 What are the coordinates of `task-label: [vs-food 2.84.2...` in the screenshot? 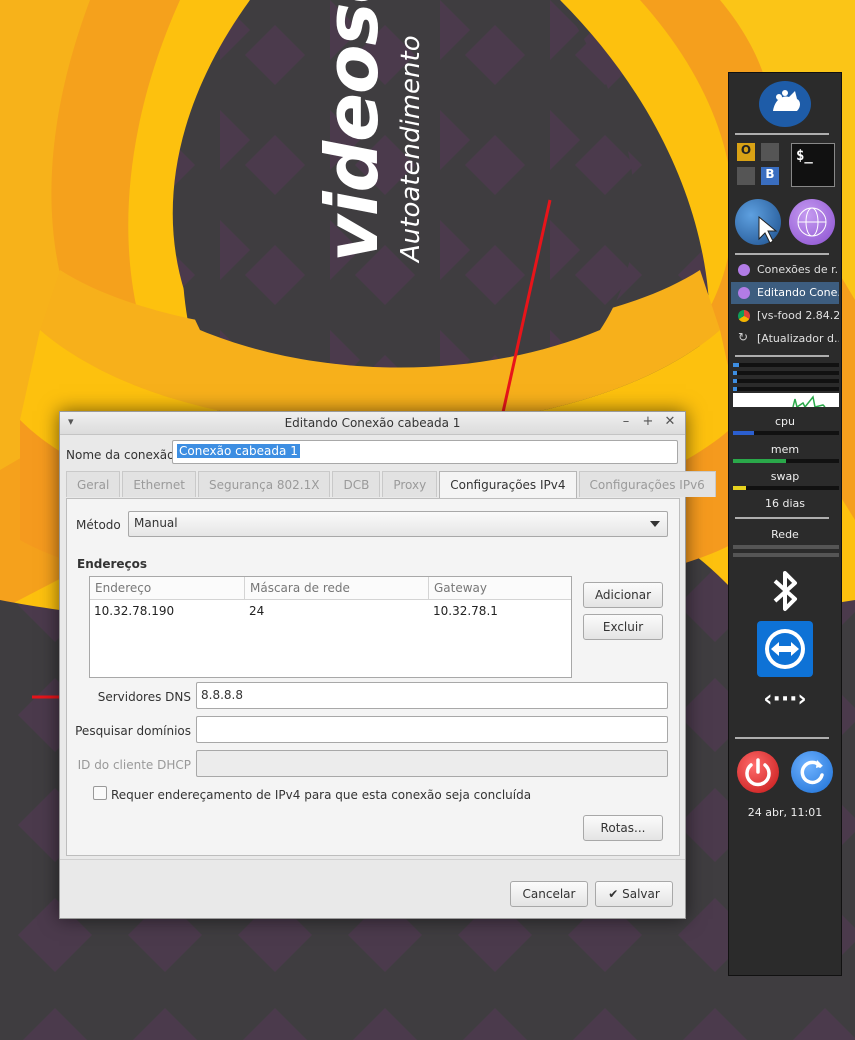 It's located at (798, 315).